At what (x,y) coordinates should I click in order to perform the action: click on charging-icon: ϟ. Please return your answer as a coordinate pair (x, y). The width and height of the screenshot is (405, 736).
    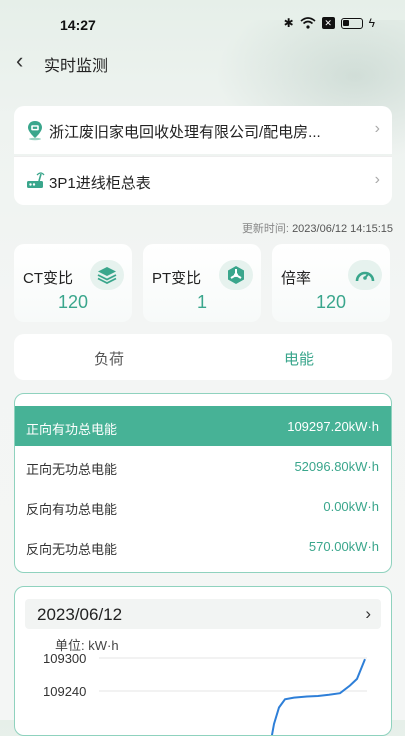
    Looking at the image, I should click on (371, 23).